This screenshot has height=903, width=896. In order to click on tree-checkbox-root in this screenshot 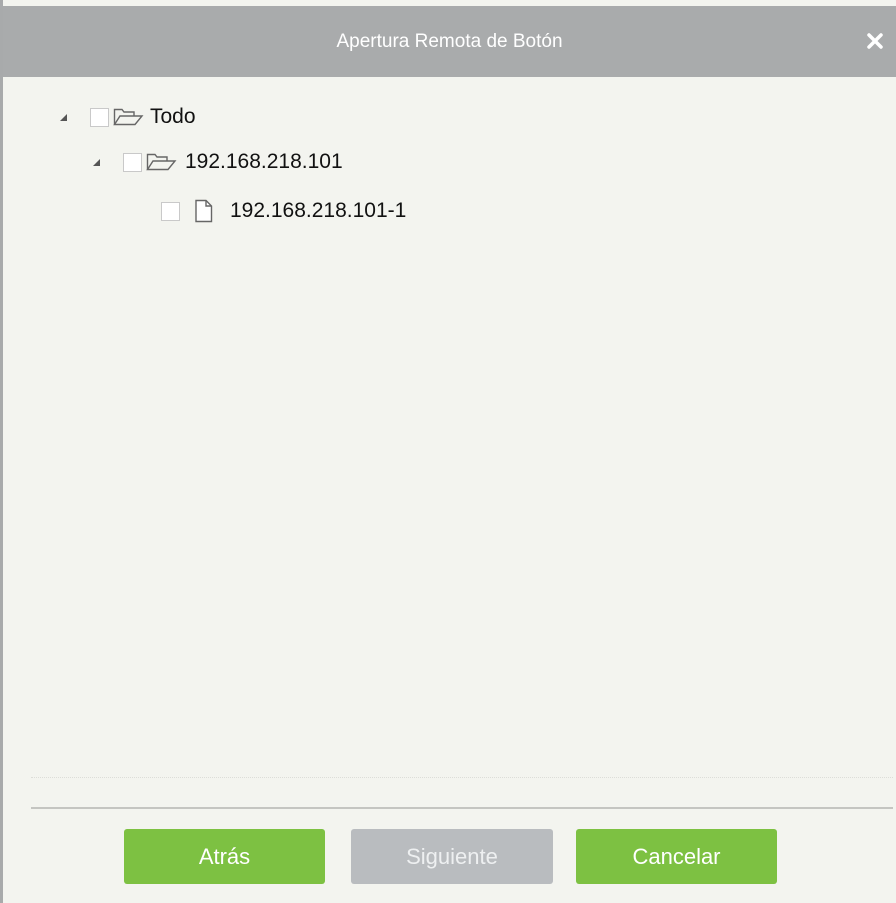, I will do `click(99, 117)`.